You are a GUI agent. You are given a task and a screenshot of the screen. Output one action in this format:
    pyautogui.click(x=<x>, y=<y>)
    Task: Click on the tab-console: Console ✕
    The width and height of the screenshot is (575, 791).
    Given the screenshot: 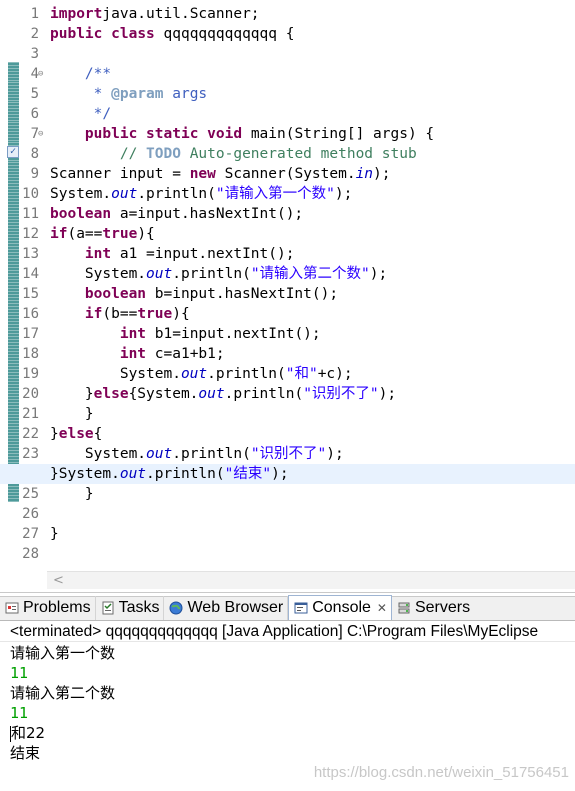 What is the action you would take?
    pyautogui.click(x=340, y=607)
    